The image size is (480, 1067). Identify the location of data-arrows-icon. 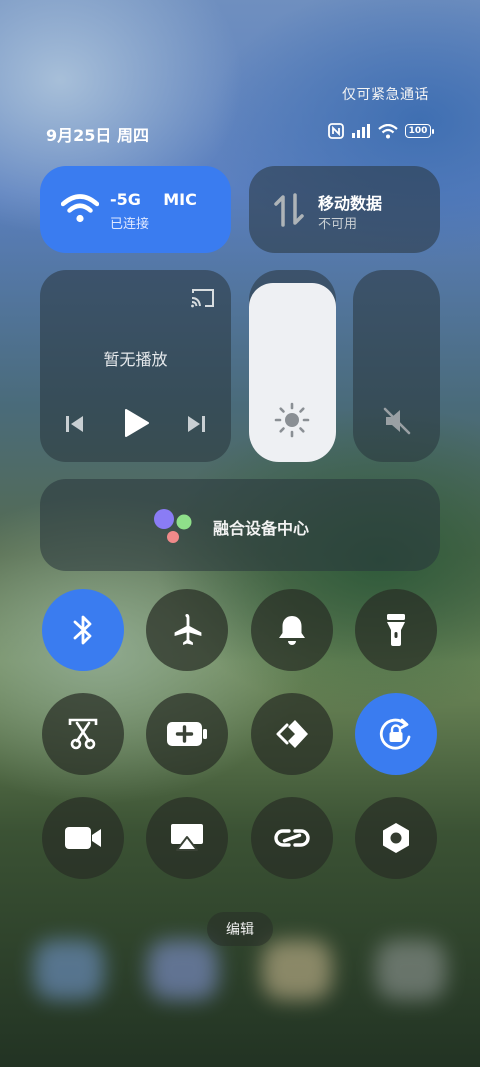
(289, 210).